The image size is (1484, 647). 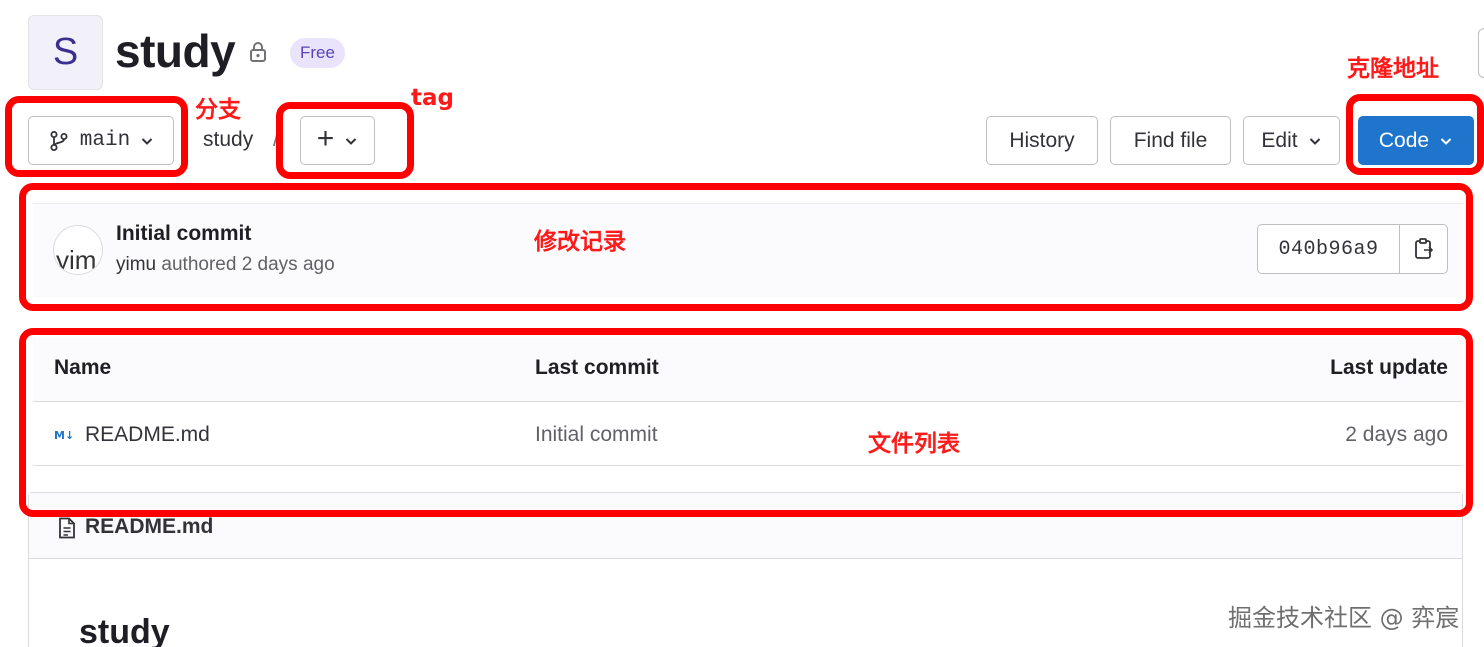 I want to click on chevron-down-icon, so click(x=1314, y=141).